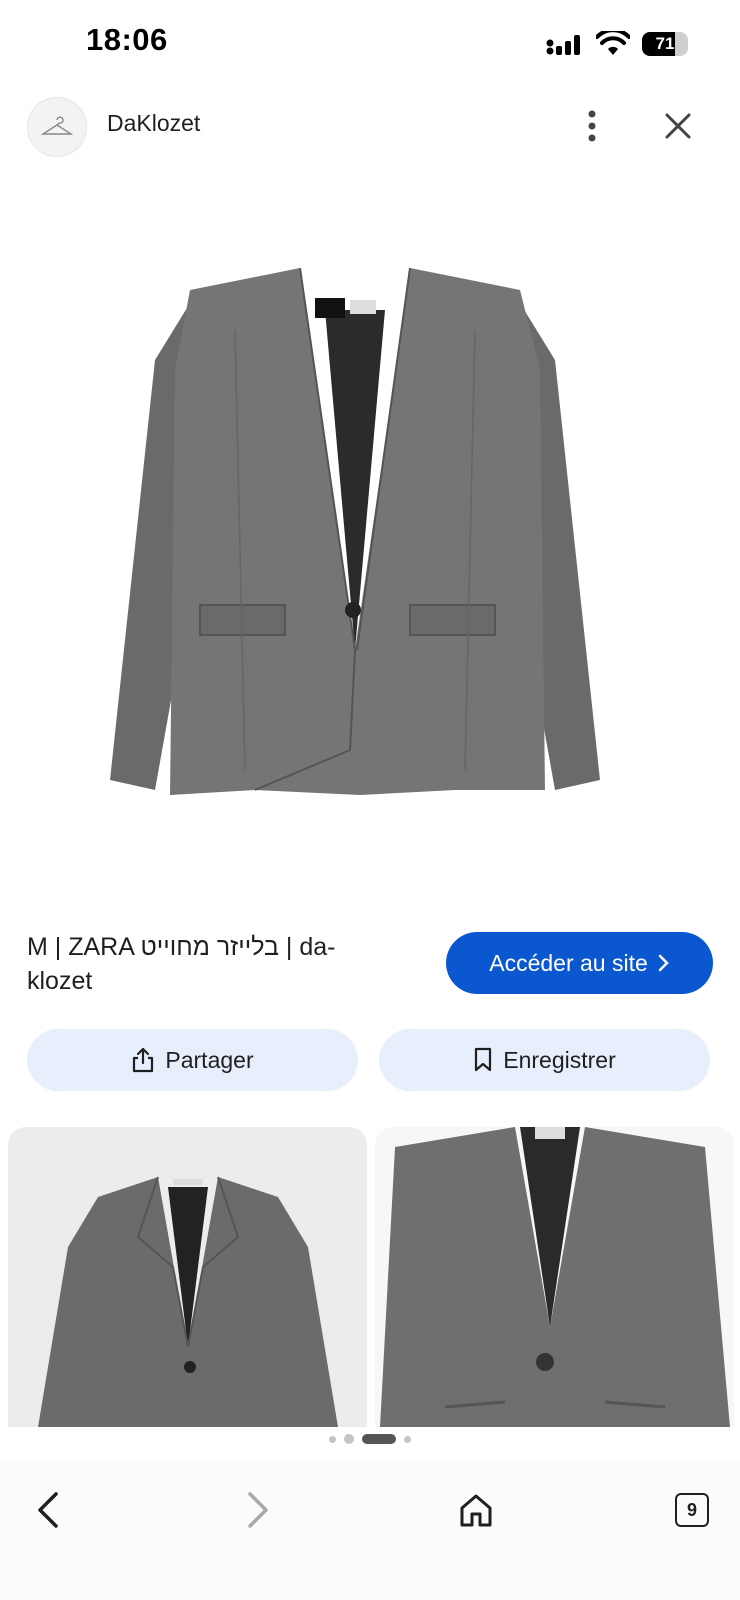  I want to click on save-button: Enregistrer, so click(544, 1060).